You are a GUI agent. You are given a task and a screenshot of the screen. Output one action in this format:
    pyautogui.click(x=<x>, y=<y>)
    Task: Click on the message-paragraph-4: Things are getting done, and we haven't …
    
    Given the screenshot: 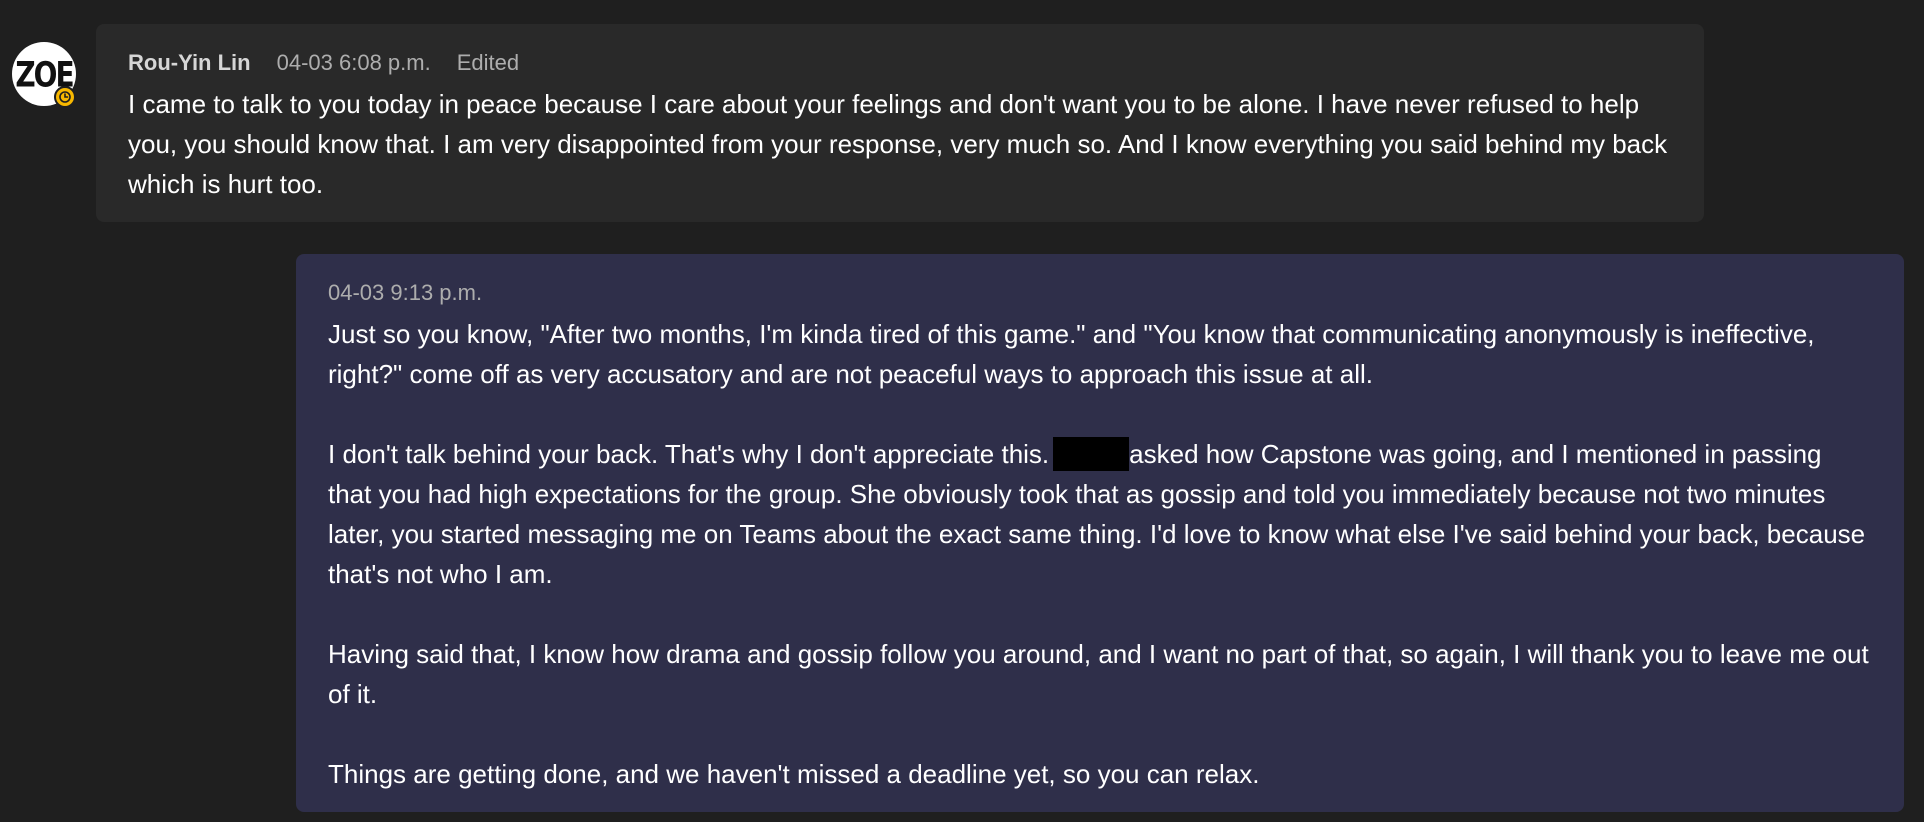 What is the action you would take?
    pyautogui.click(x=794, y=774)
    